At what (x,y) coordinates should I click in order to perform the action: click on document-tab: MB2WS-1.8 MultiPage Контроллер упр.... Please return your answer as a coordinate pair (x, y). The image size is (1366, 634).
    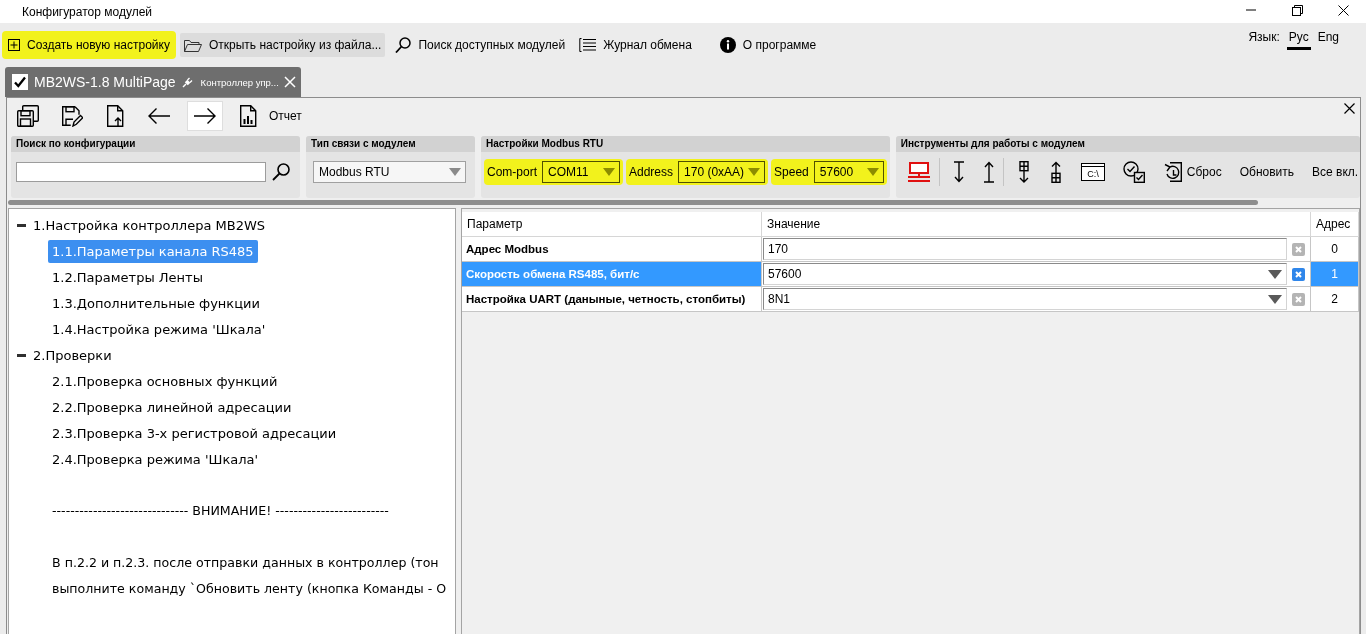
    Looking at the image, I should click on (153, 82).